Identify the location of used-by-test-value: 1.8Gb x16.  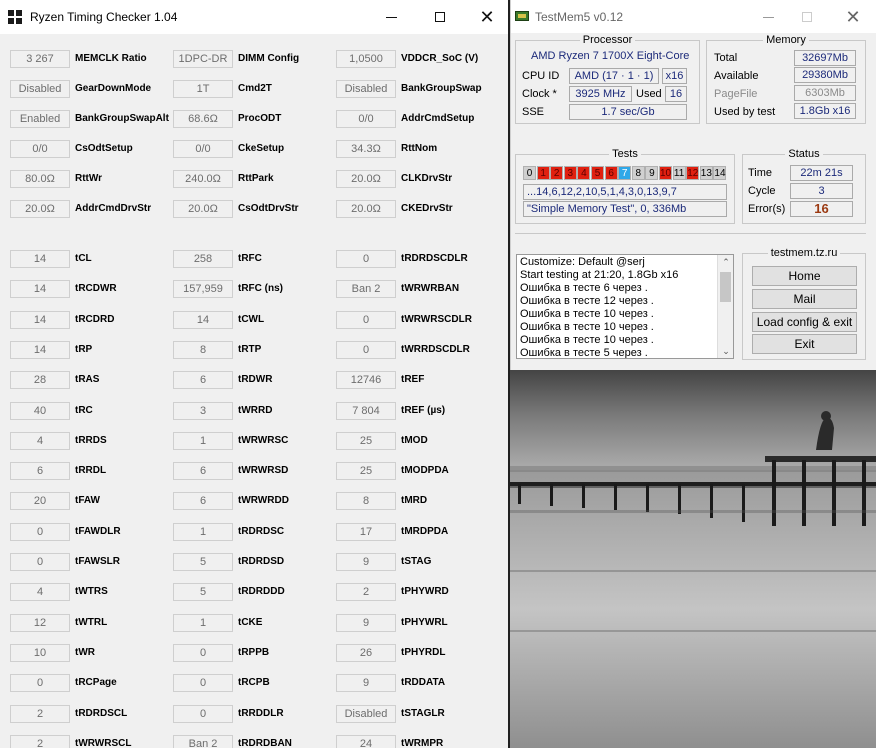
(825, 111).